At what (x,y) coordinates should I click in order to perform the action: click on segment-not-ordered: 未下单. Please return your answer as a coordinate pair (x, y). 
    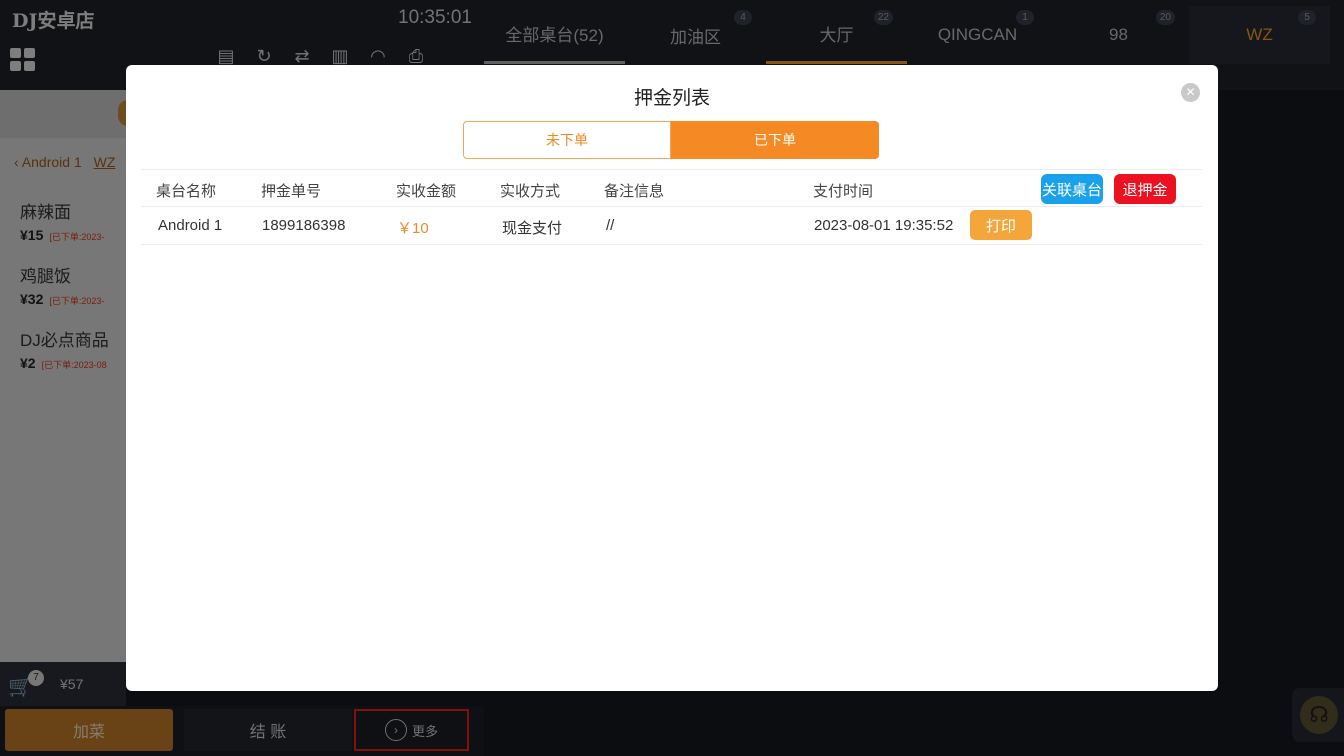
    Looking at the image, I should click on (567, 140).